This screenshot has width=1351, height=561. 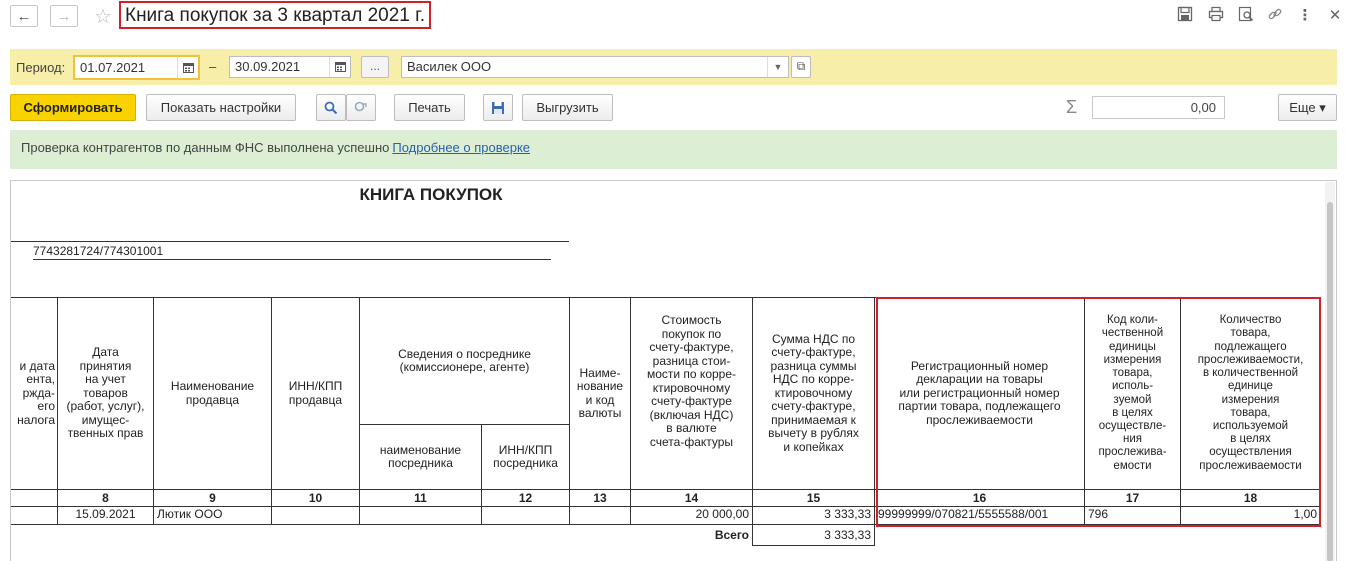 I want to click on period-label: Период:, so click(x=41, y=67).